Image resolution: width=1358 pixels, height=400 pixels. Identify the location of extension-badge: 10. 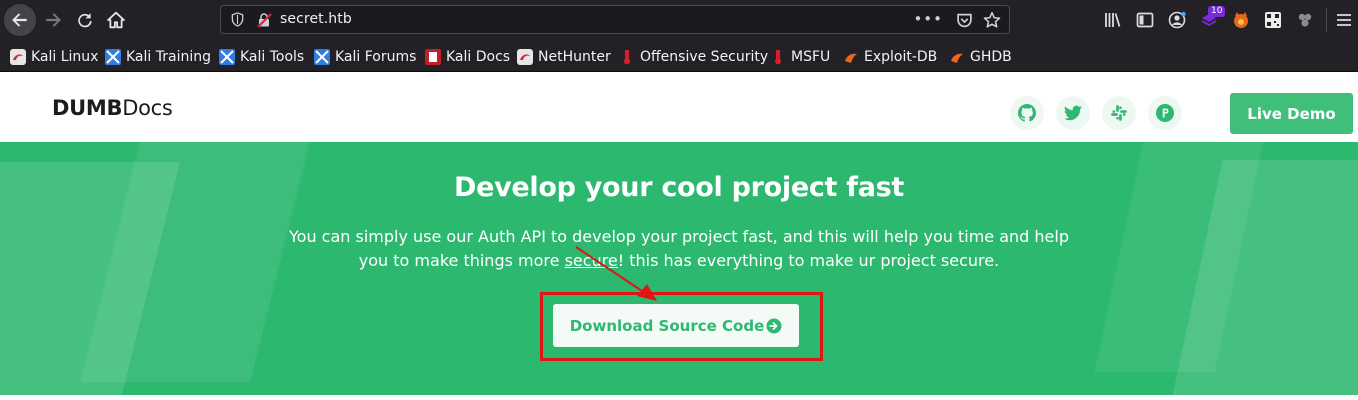
(1217, 11).